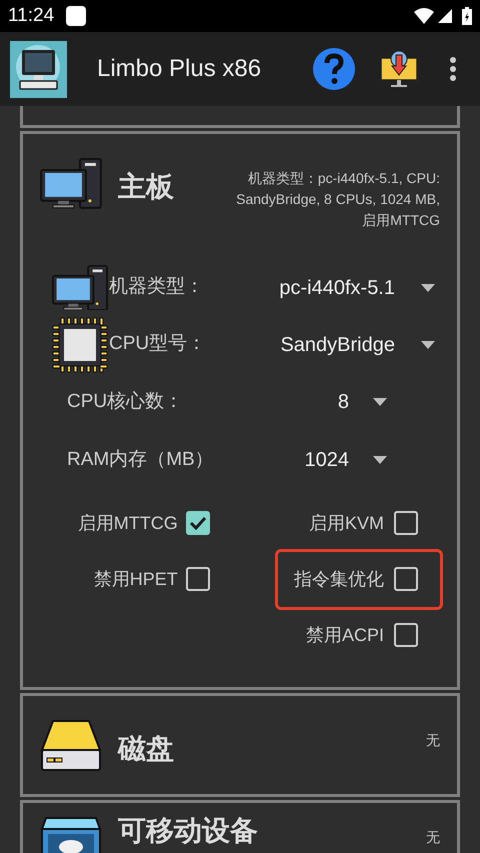 This screenshot has height=853, width=480. I want to click on overflow-menu-icon, so click(453, 69).